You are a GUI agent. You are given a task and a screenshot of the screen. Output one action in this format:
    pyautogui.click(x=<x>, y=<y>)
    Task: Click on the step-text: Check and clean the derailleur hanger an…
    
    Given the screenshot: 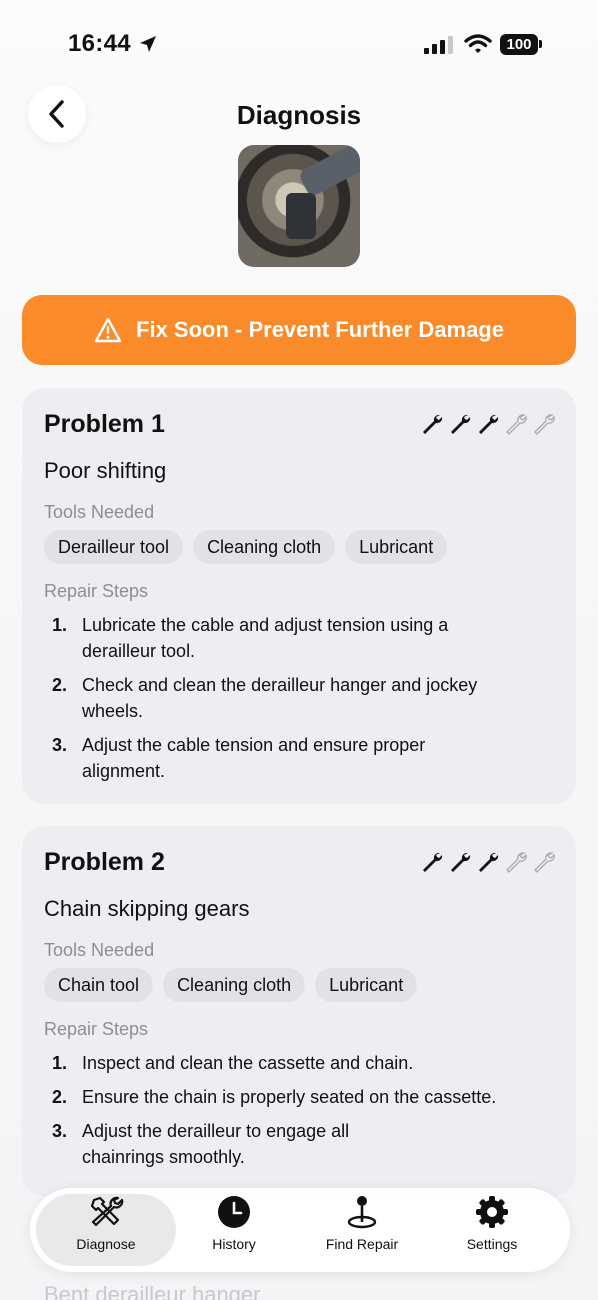 What is the action you would take?
    pyautogui.click(x=280, y=698)
    